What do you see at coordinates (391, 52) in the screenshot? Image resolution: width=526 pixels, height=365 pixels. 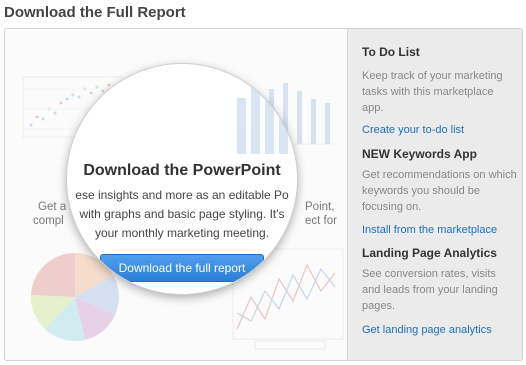 I see `todo-list-title: To Do List` at bounding box center [391, 52].